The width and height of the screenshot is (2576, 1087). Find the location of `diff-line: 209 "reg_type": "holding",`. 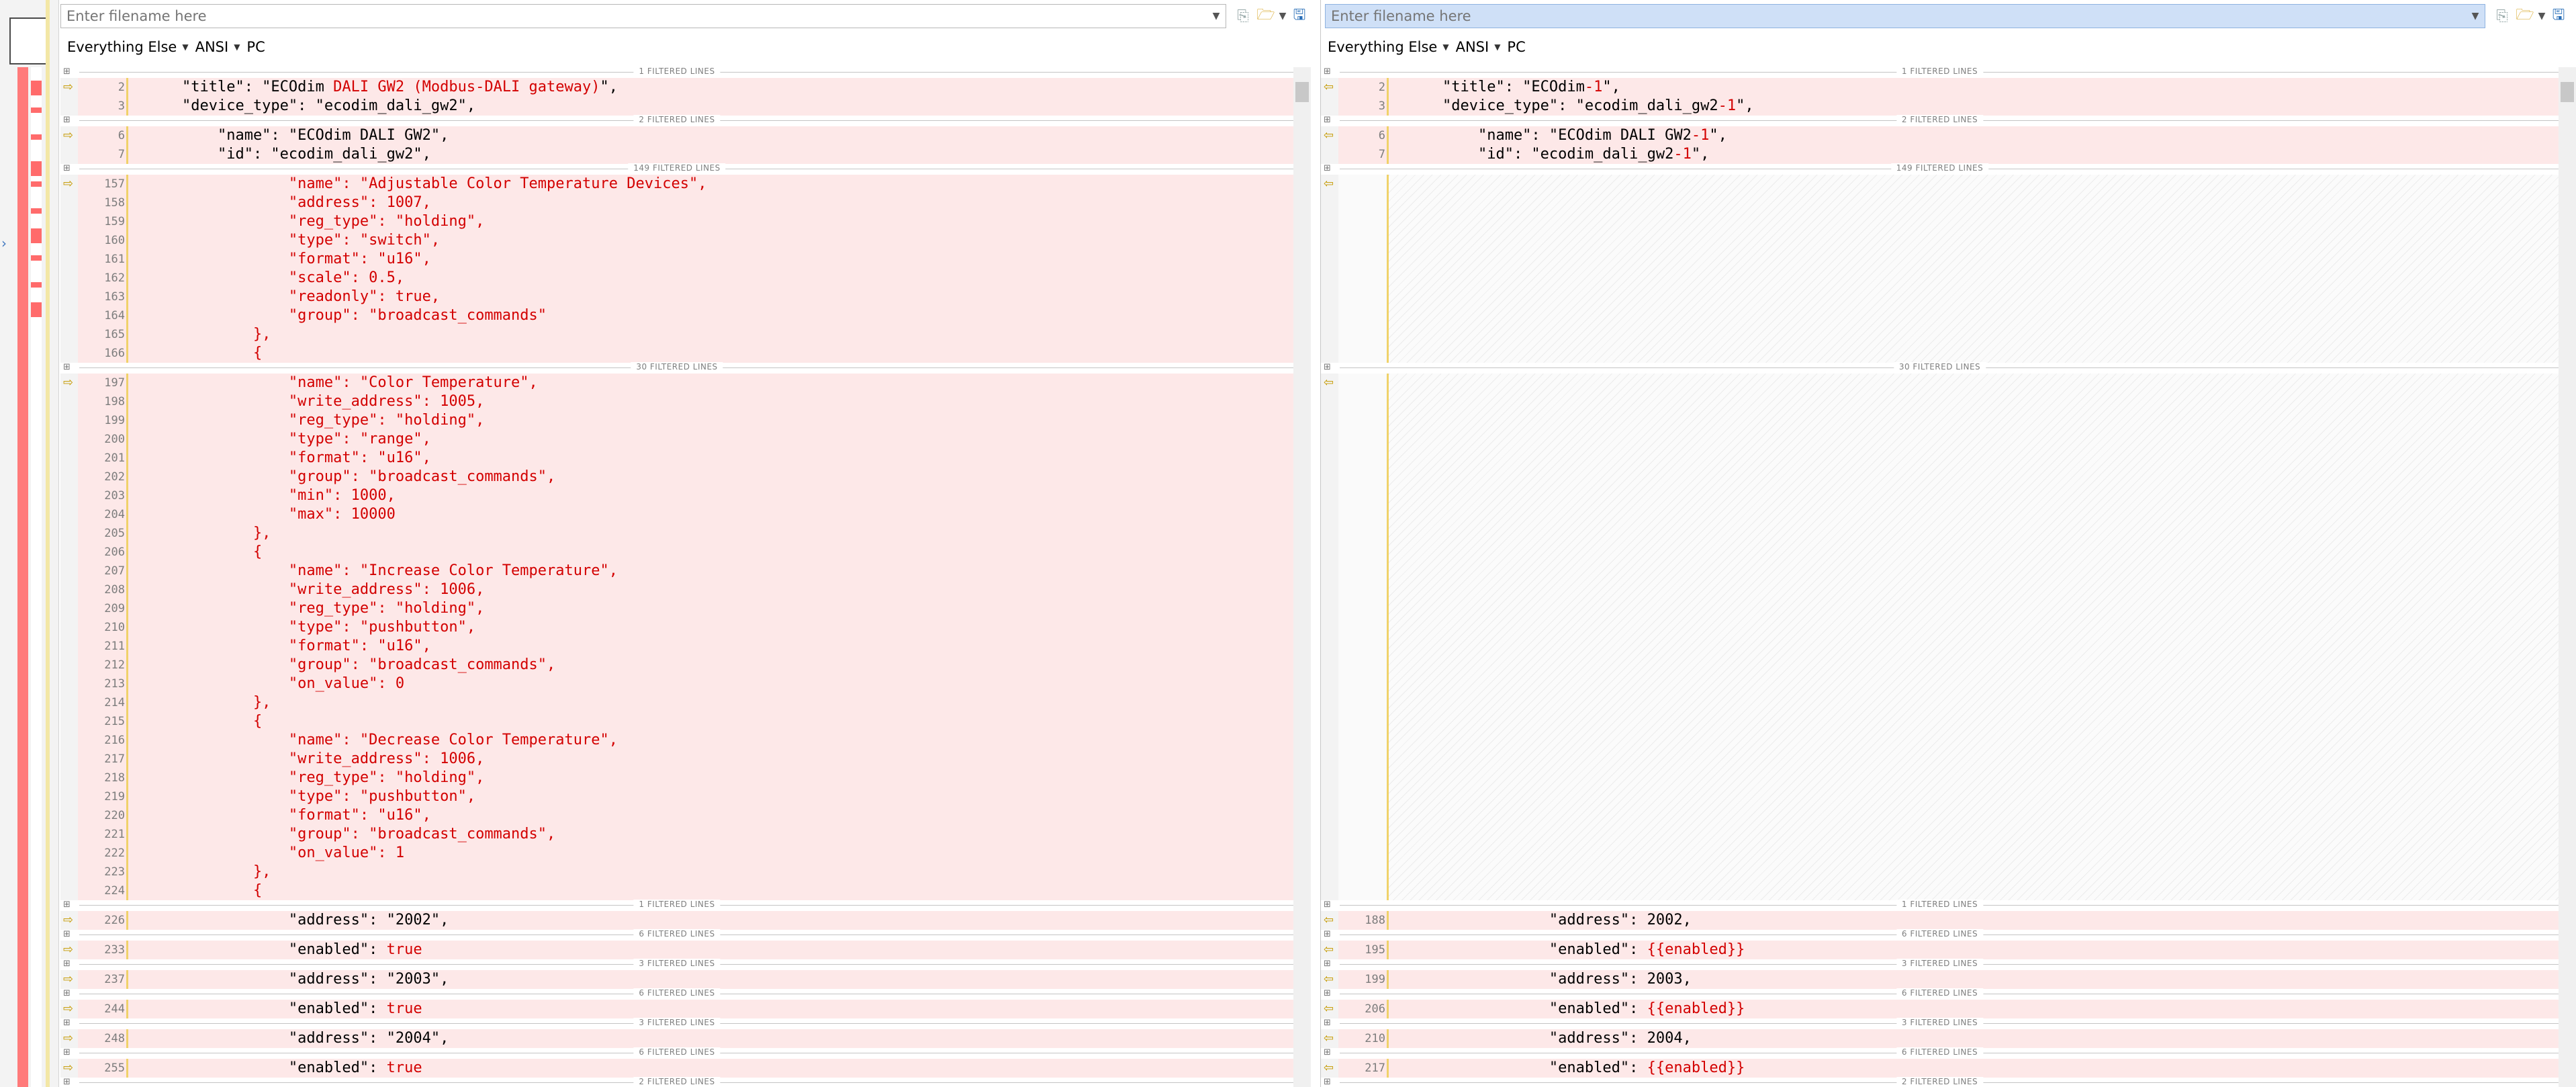

diff-line: 209 "reg_type": "holding", is located at coordinates (676, 608).